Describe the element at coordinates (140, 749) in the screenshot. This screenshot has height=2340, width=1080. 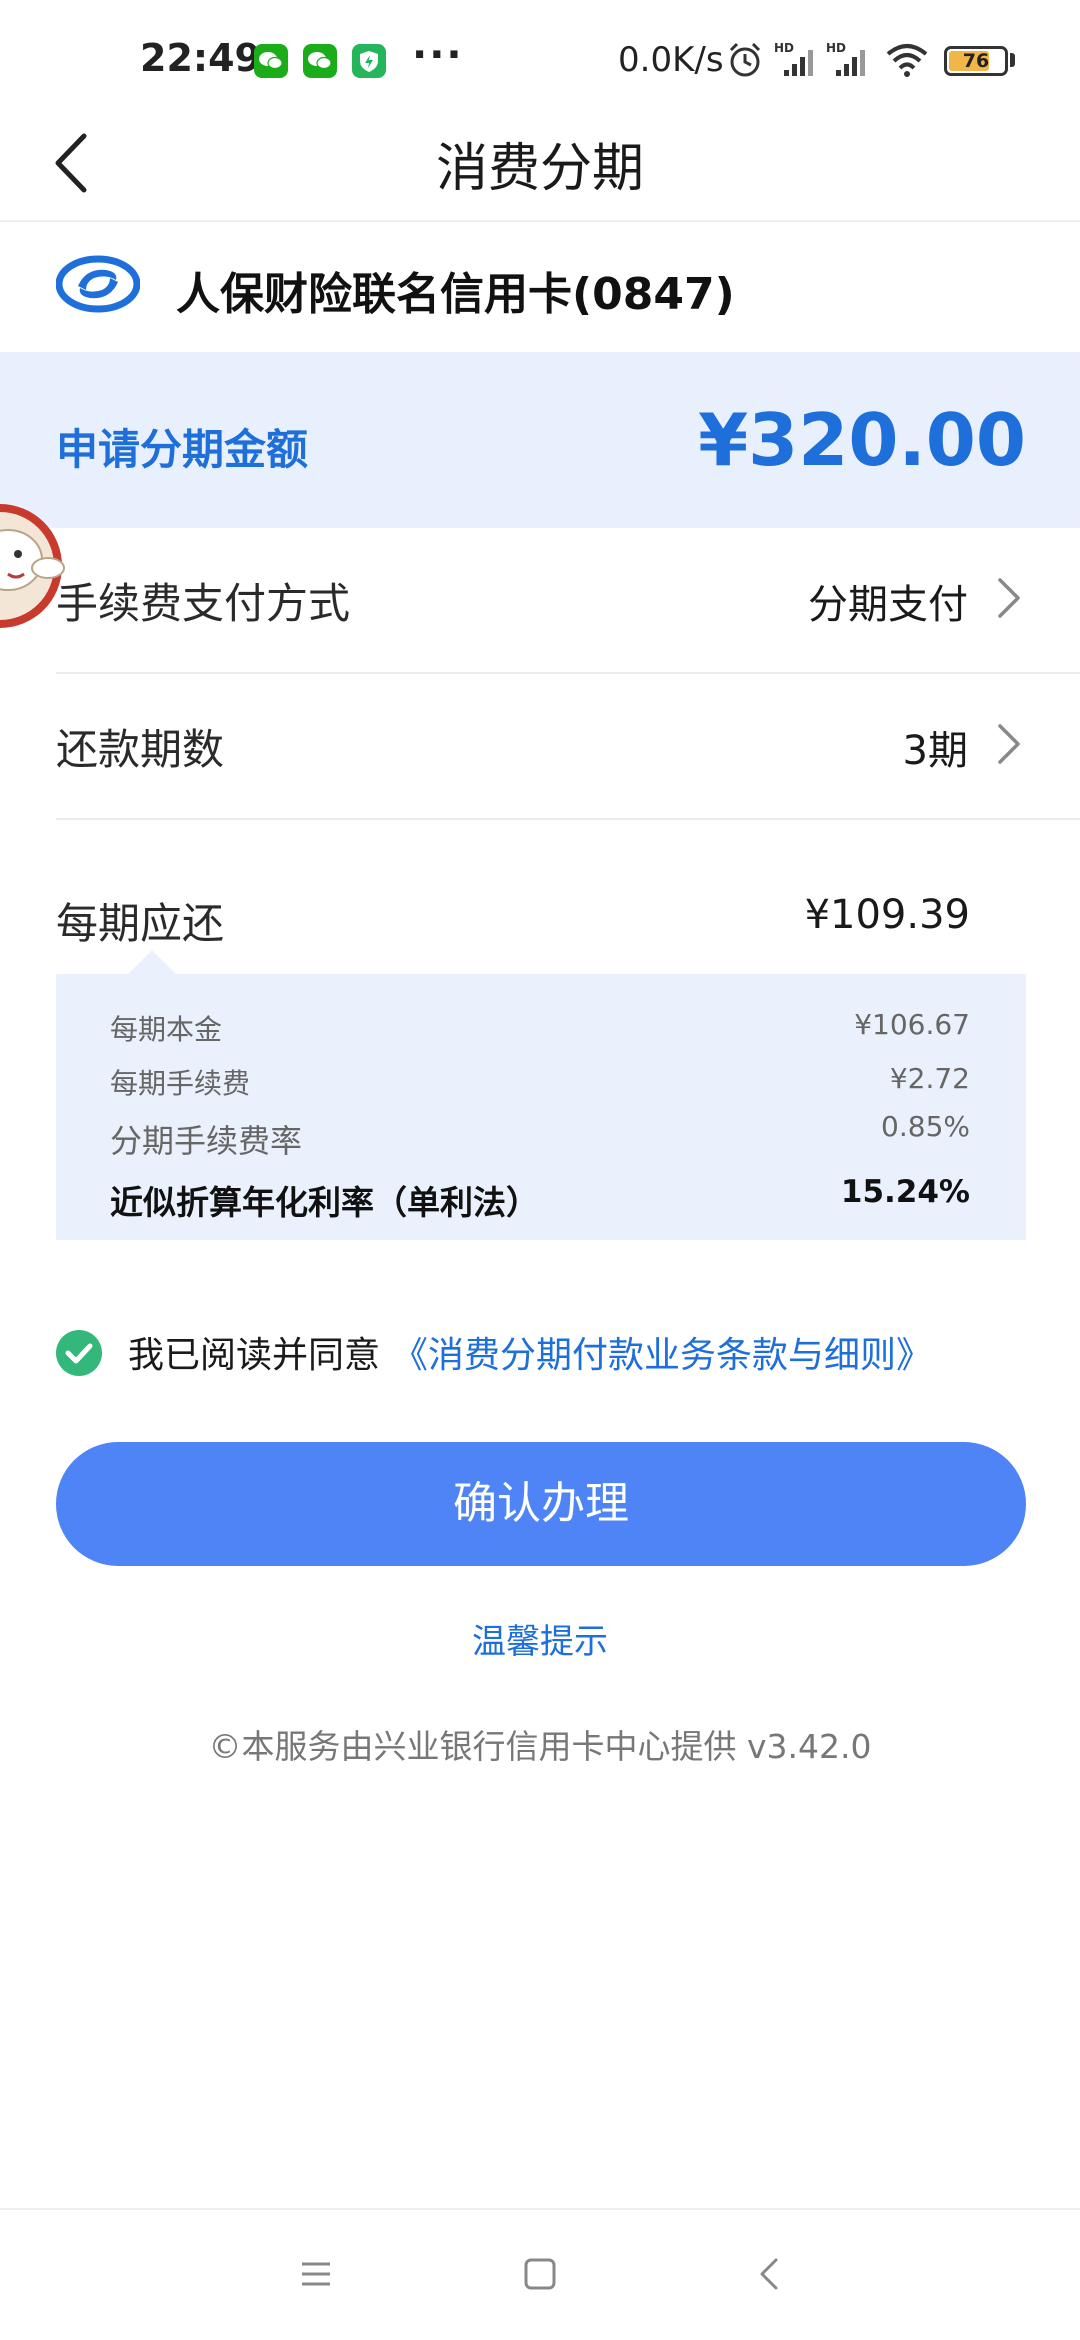
I see `periods-label: 还款期数` at that location.